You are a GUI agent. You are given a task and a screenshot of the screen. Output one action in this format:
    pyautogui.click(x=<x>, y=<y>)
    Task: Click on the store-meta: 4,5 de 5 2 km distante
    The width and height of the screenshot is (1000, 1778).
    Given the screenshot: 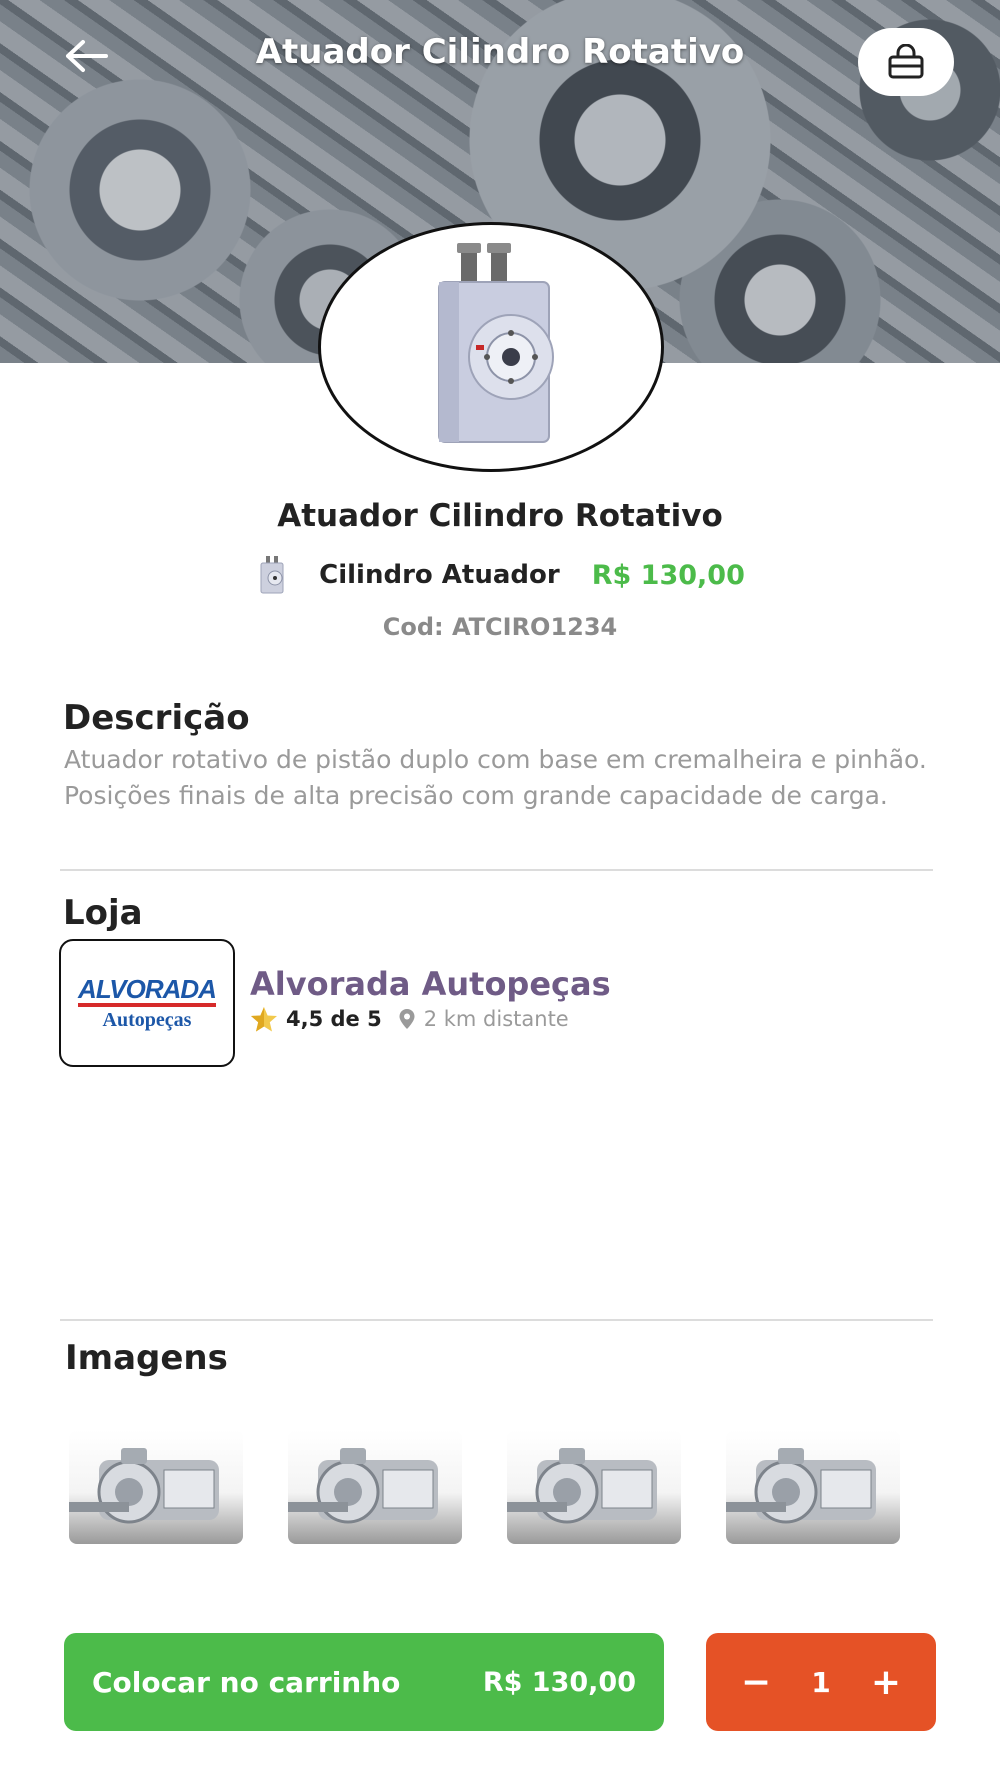 What is the action you would take?
    pyautogui.click(x=409, y=1019)
    